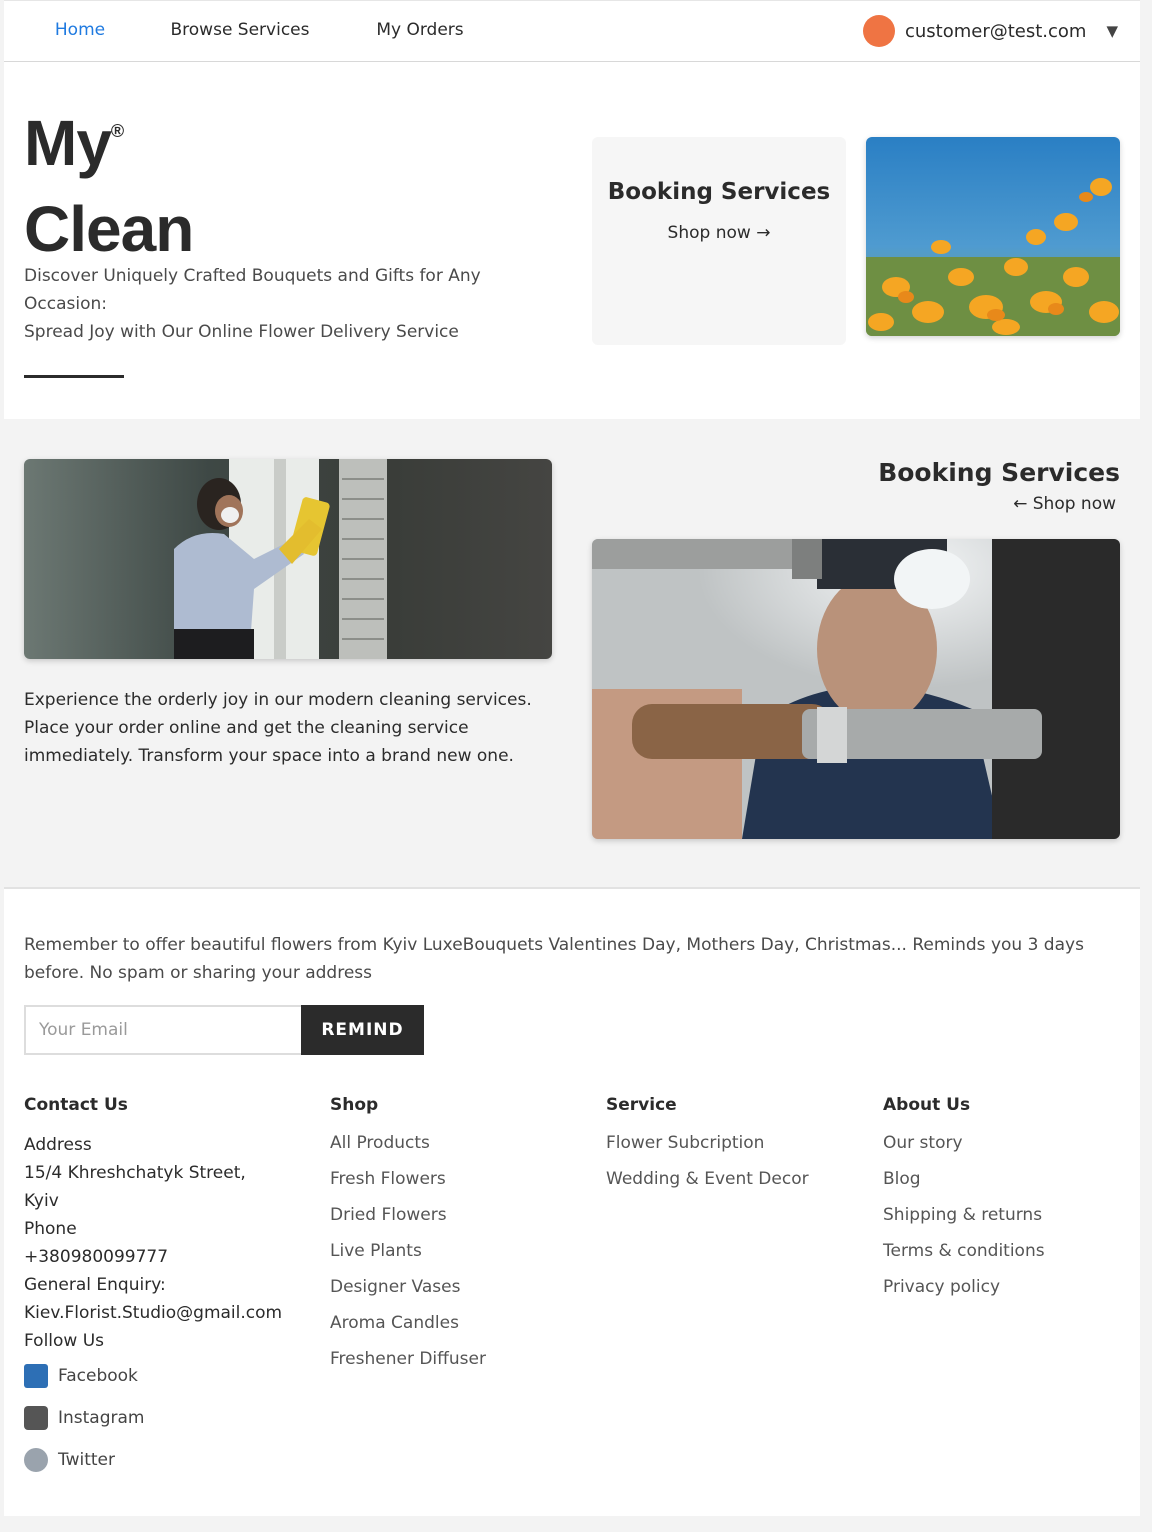  I want to click on address-line1: 15/4 Khreshchatyk Street,, so click(135, 1173).